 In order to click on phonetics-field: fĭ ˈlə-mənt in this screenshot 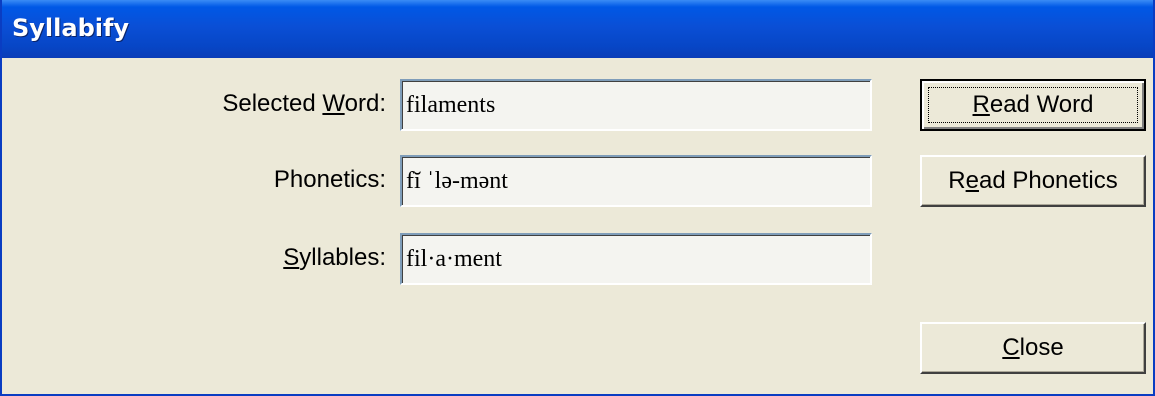, I will do `click(636, 181)`.